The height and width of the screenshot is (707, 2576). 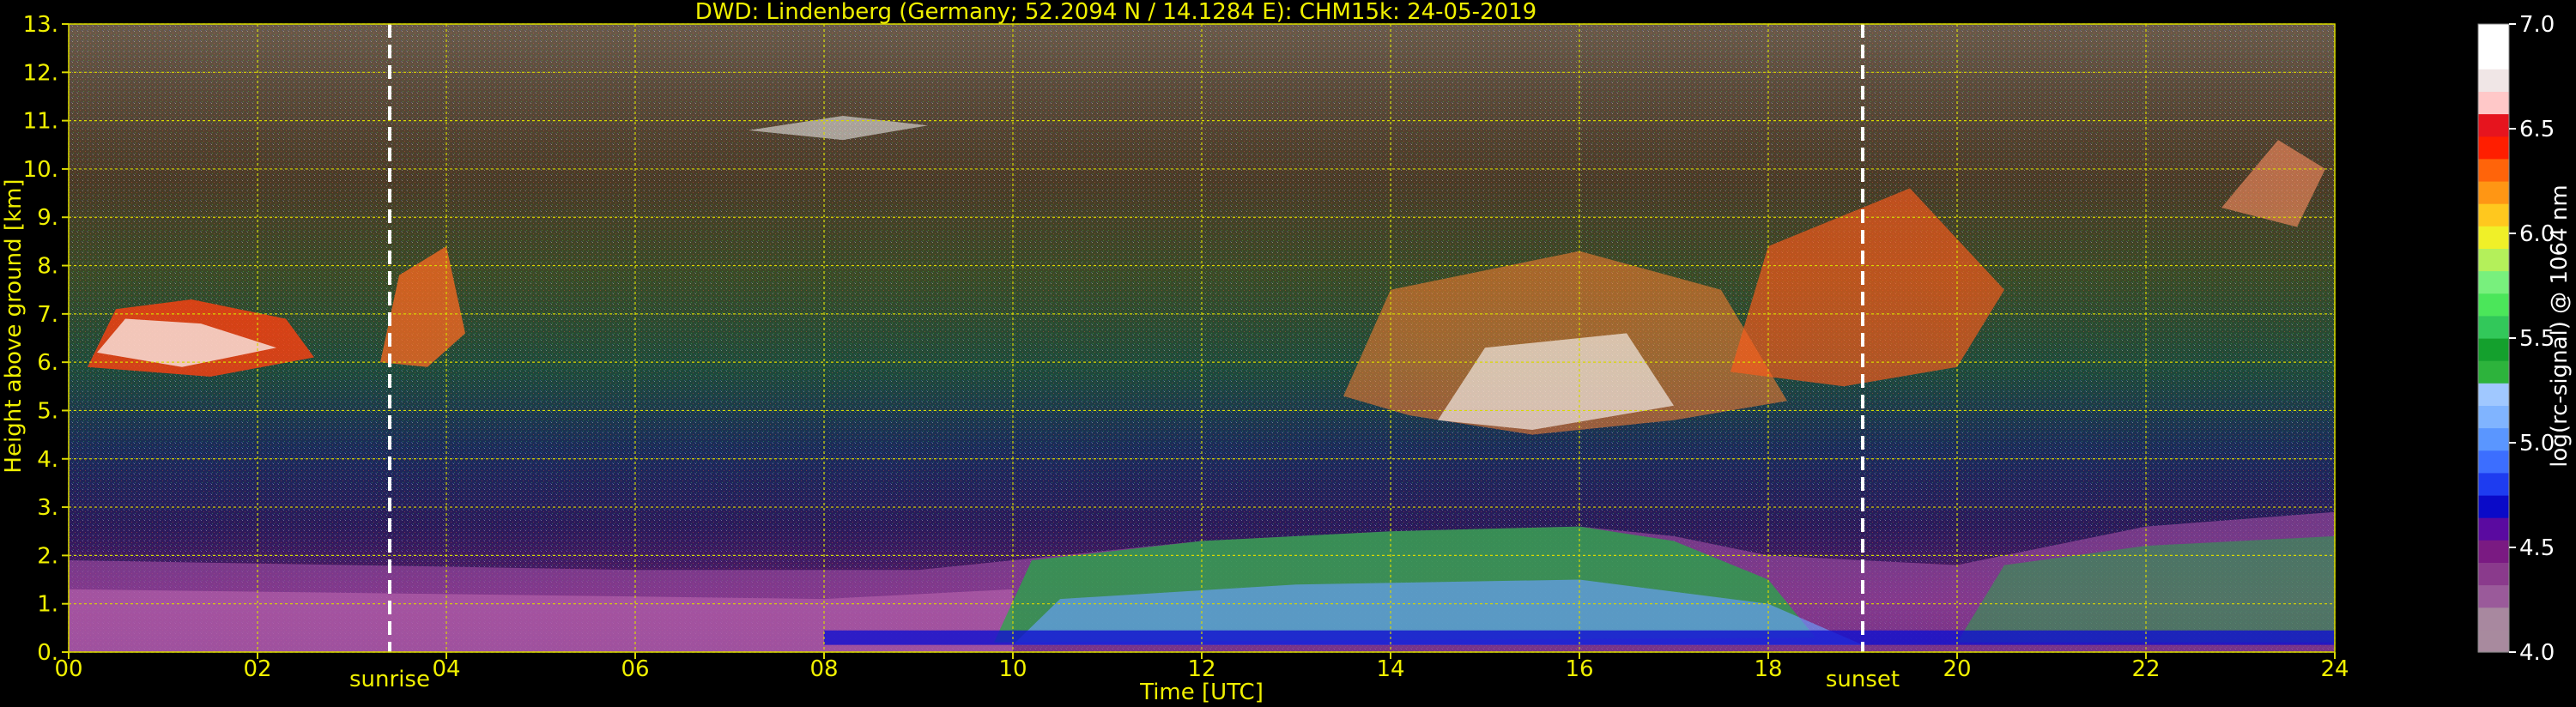 I want to click on x-tick-label: 24, so click(x=2334, y=669).